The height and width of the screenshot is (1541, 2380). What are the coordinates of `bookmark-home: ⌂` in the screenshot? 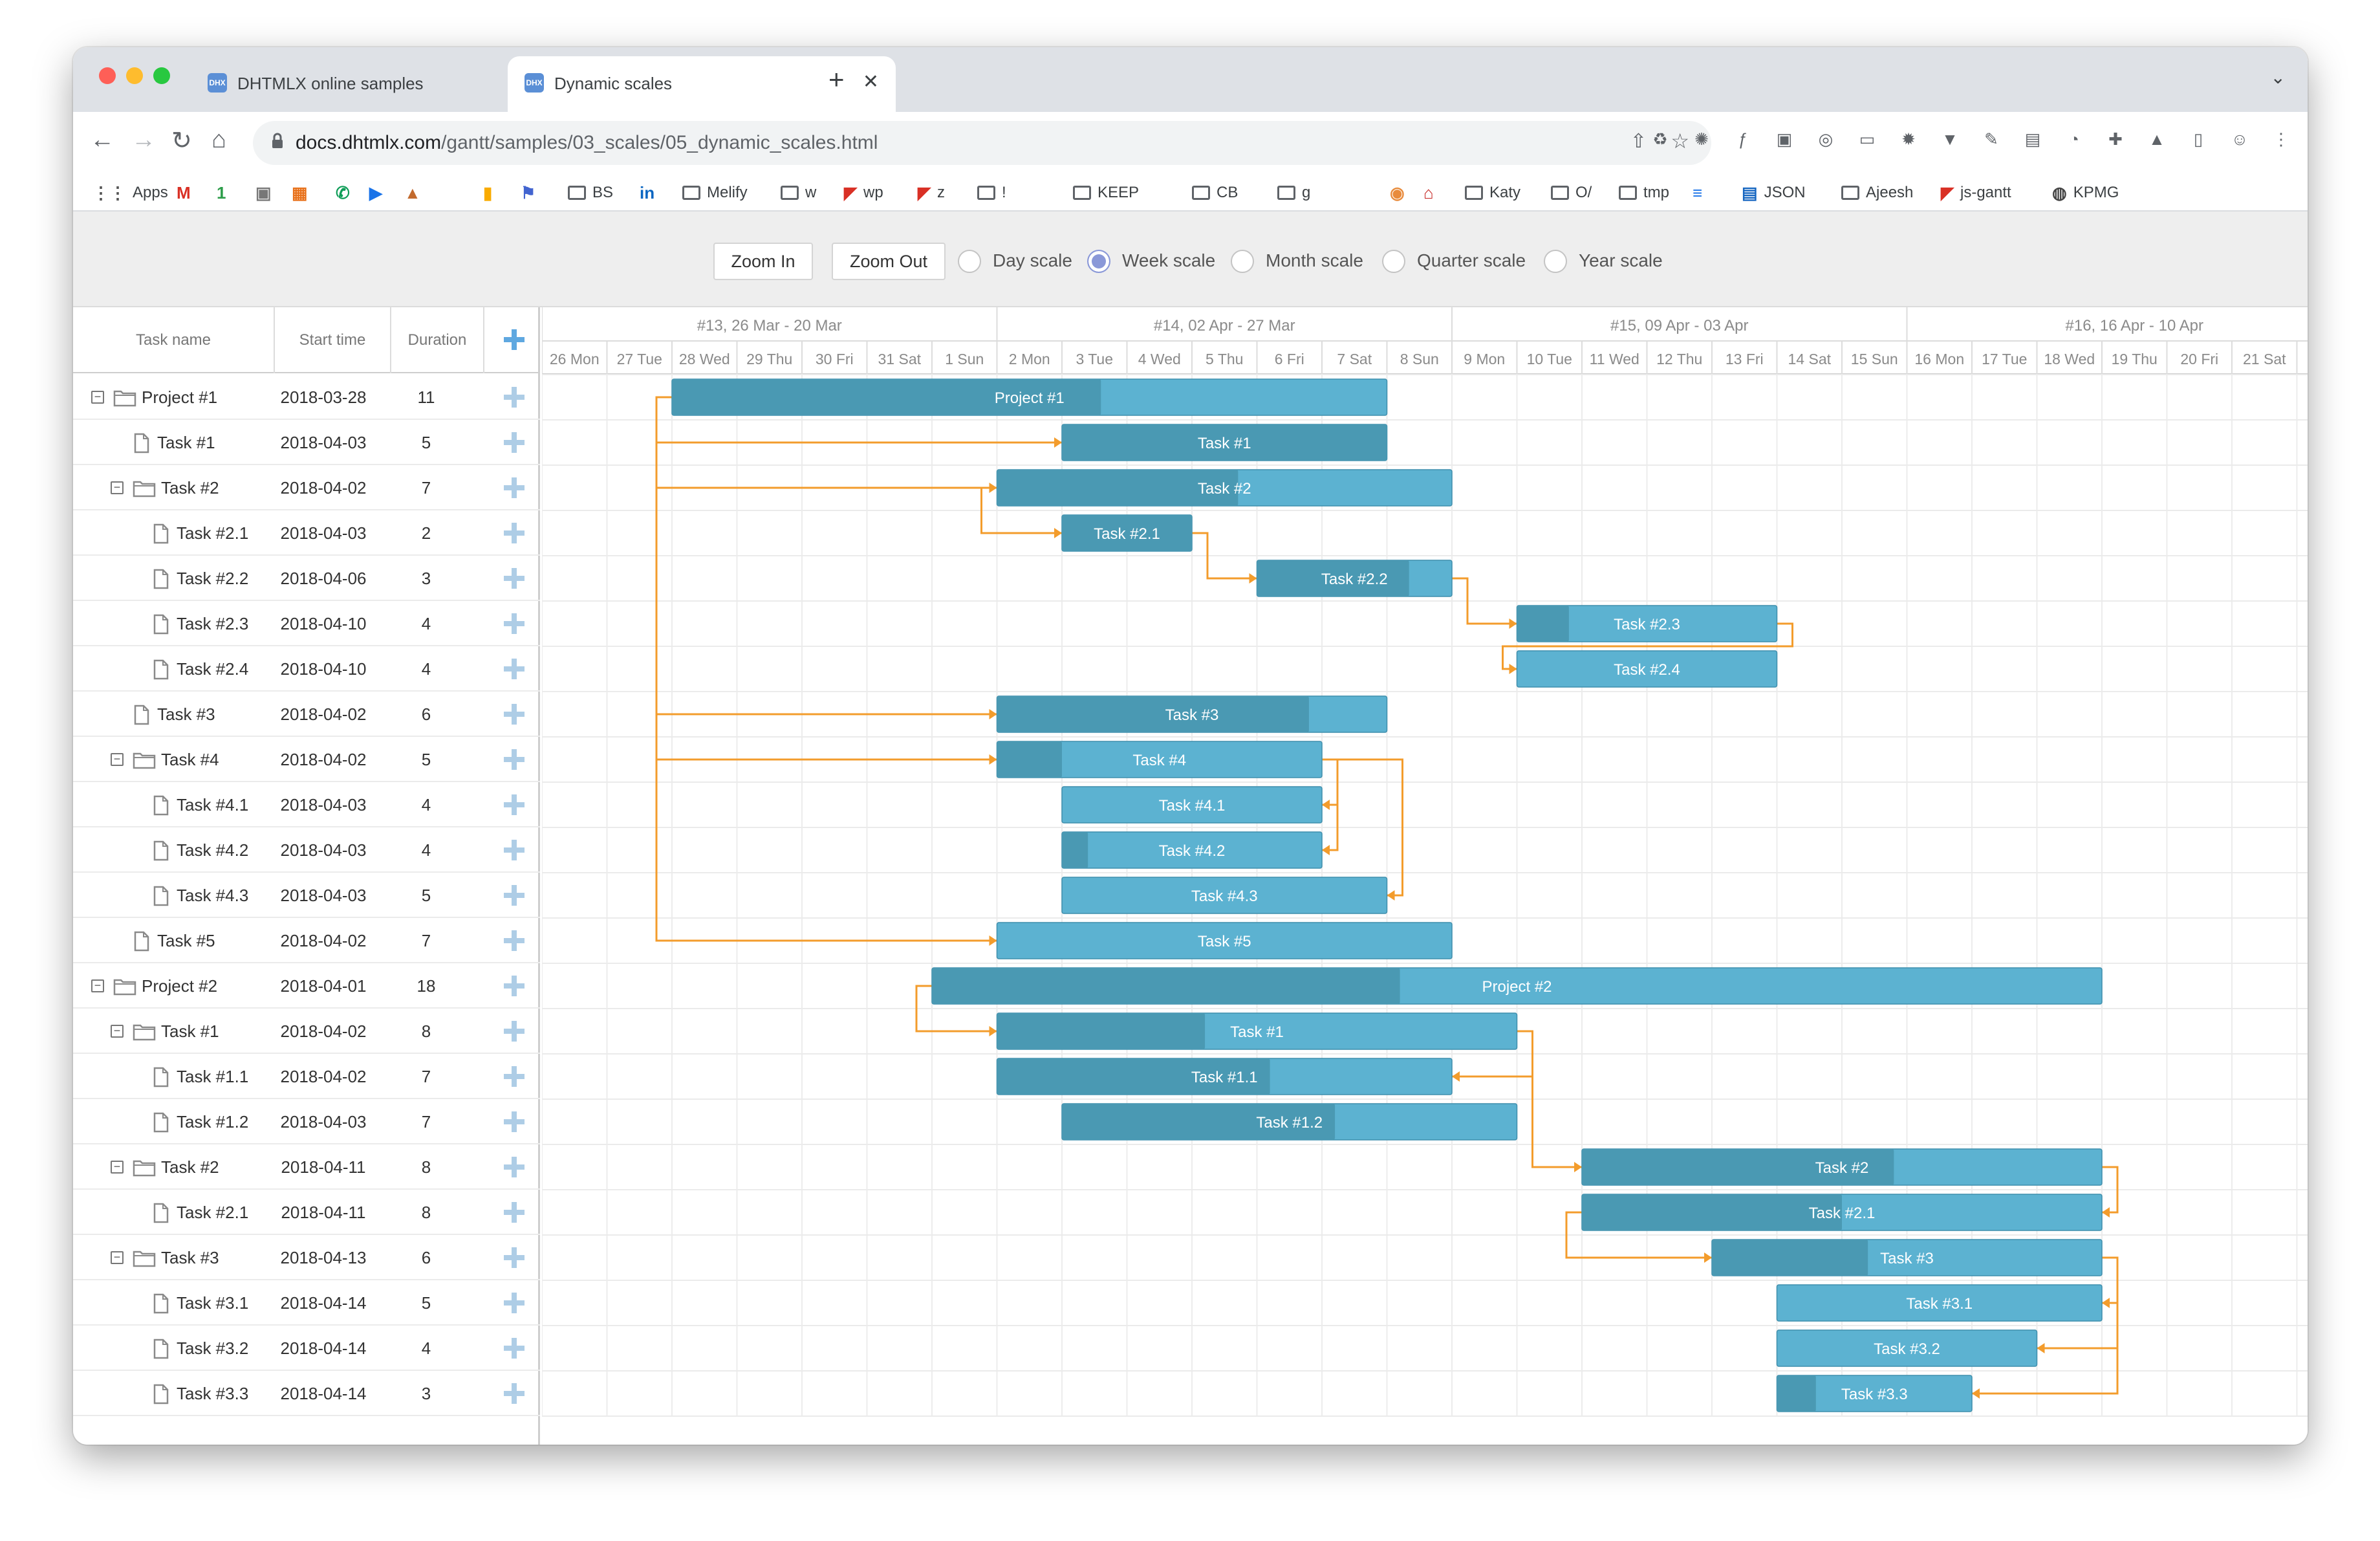 It's located at (1428, 193).